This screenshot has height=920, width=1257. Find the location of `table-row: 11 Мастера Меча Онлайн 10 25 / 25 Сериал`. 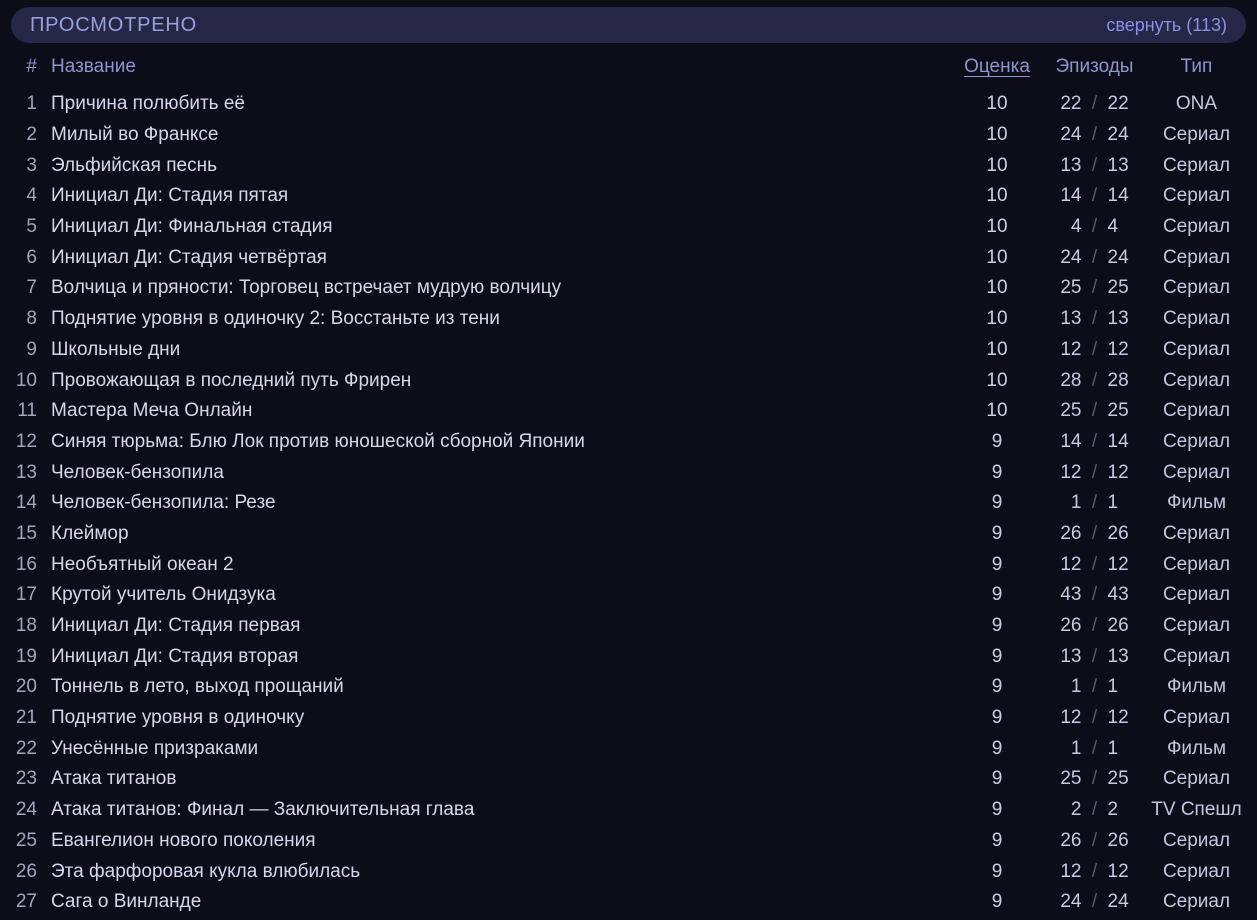

table-row: 11 Мастера Меча Онлайн 10 25 / 25 Сериал is located at coordinates (628, 411).